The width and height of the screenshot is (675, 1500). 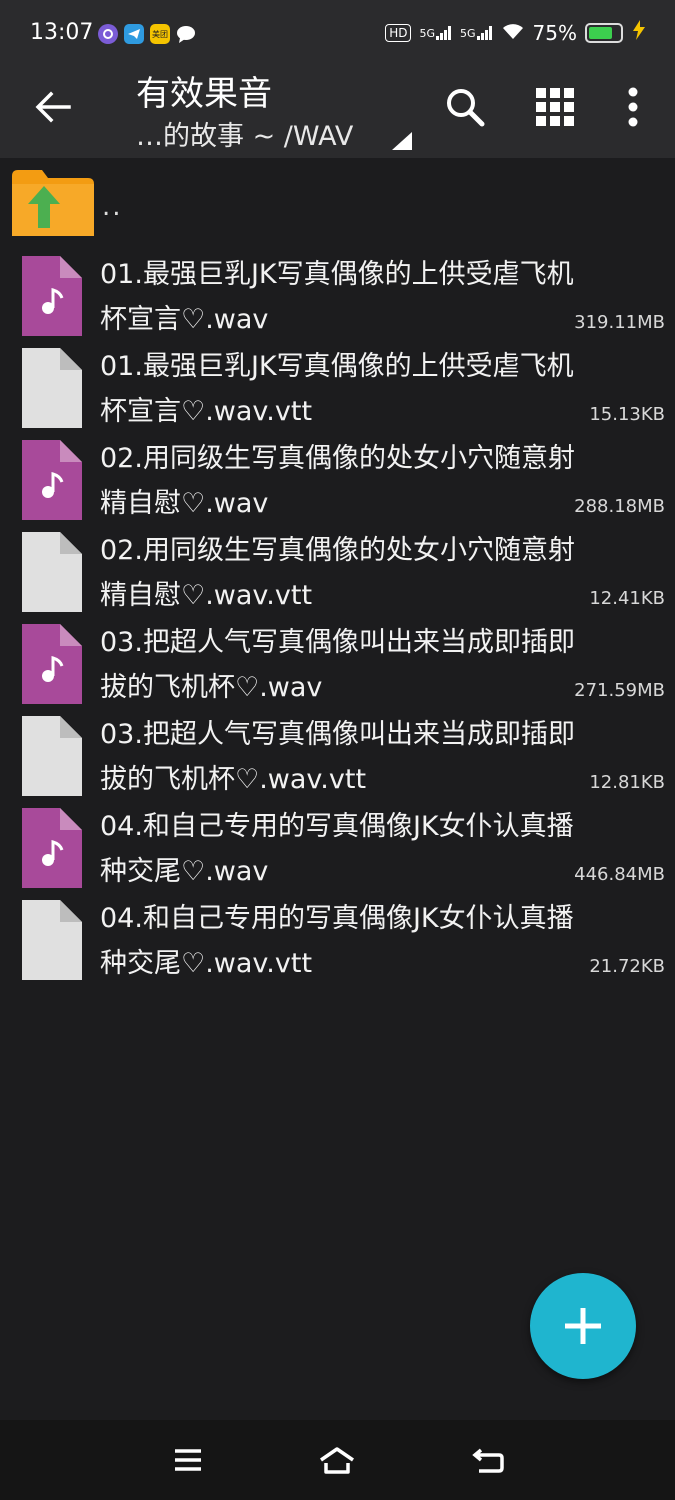 I want to click on file-row: 04.和自己专用的写真偶像JK女仆认真播种交尾♡.wav 446.84MB, so click(x=337, y=848).